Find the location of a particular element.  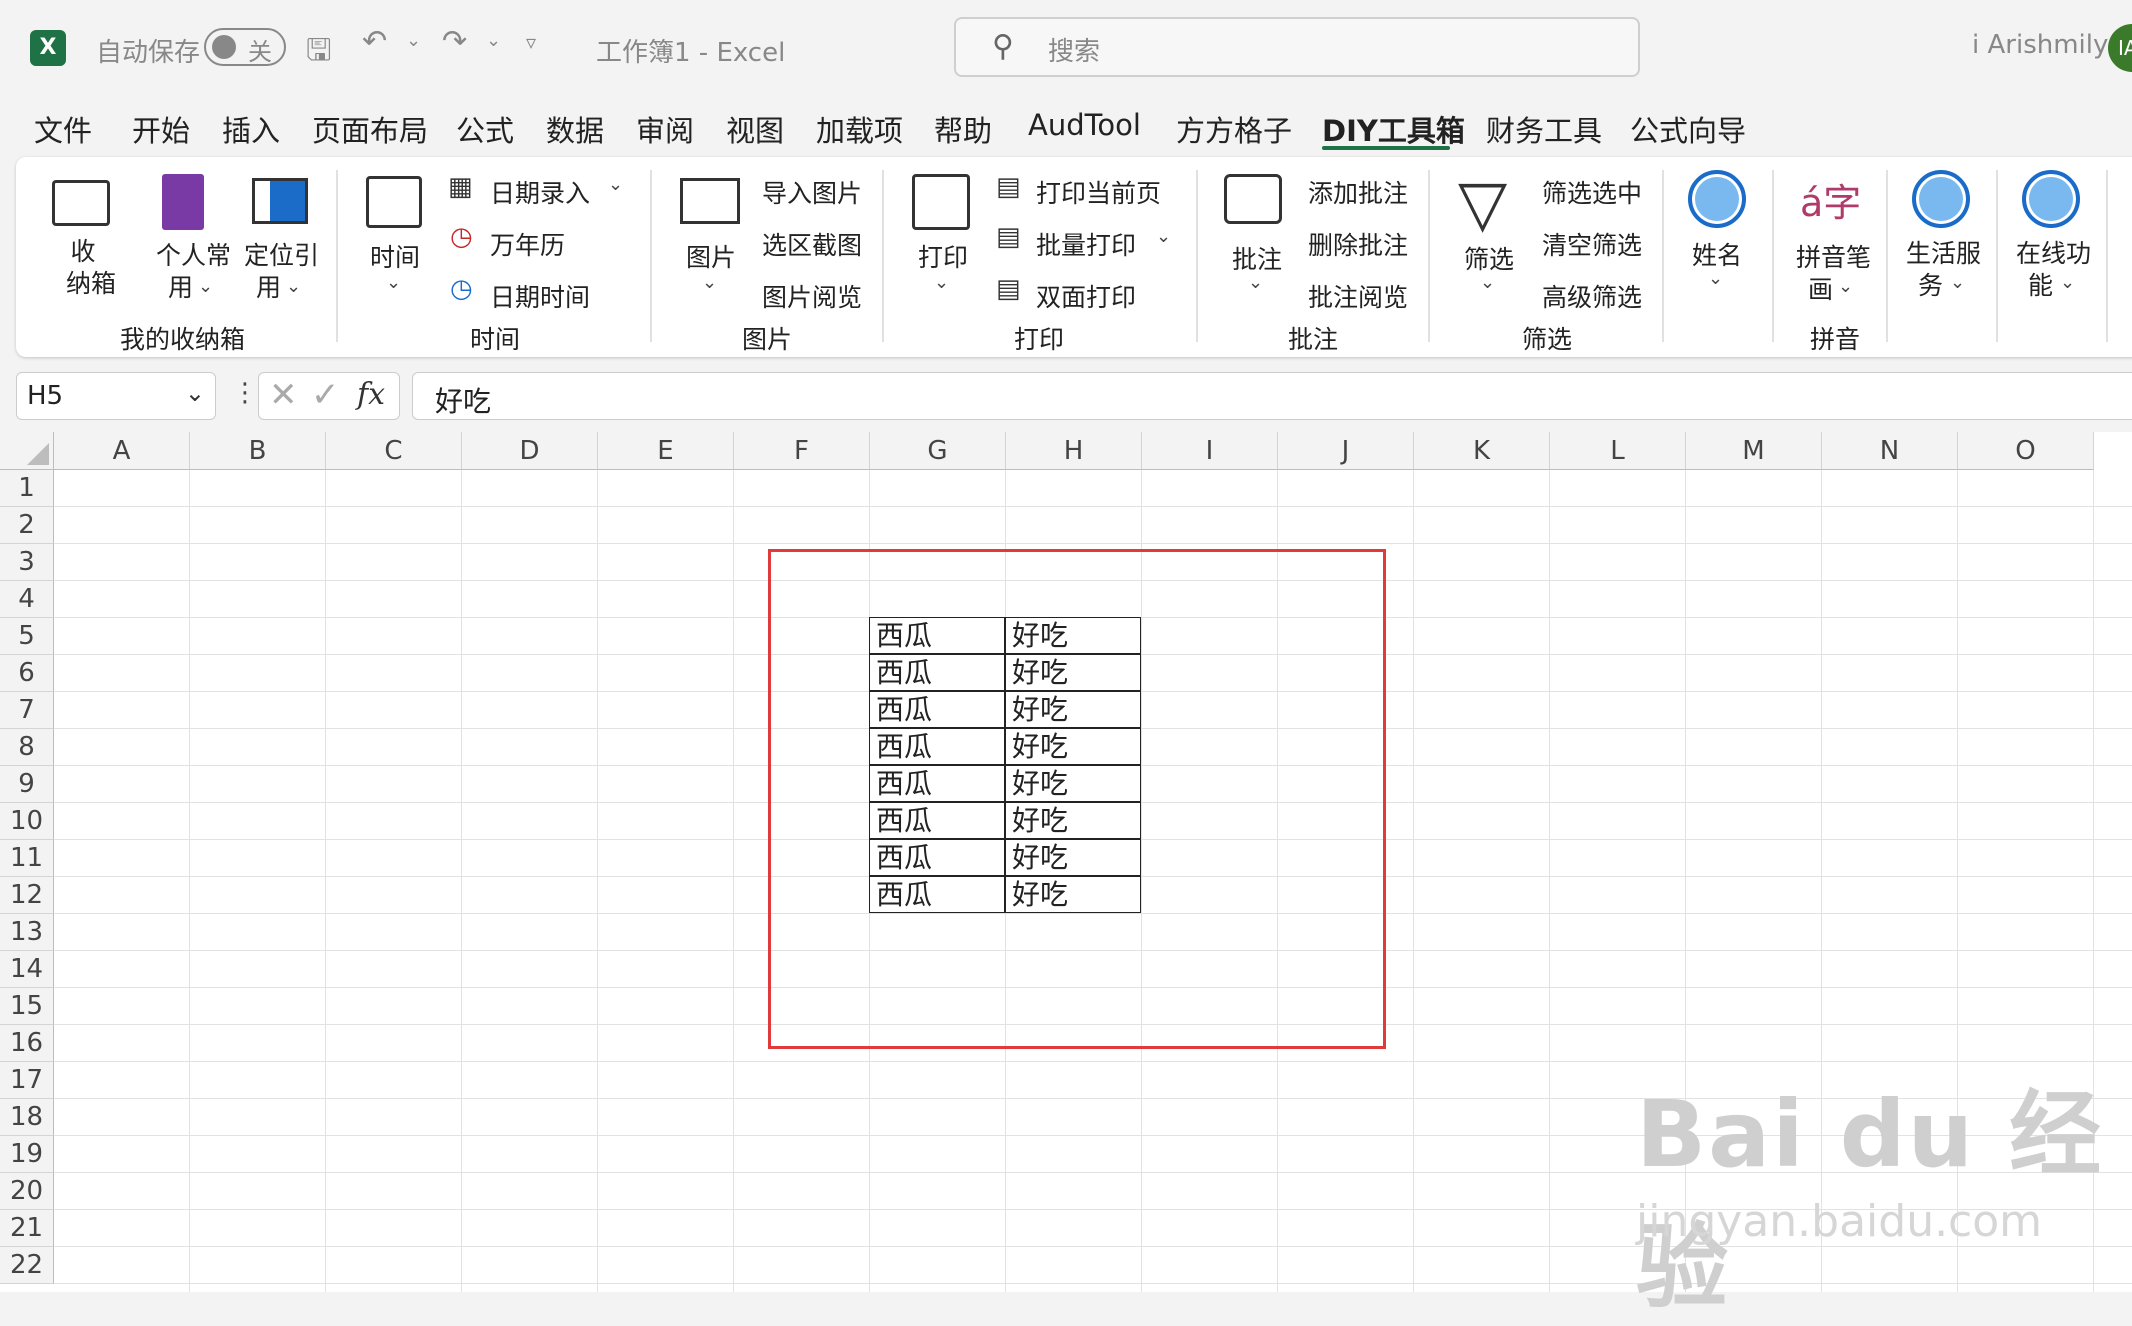

tab-formula-wizard: 公式向导 is located at coordinates (1688, 129).